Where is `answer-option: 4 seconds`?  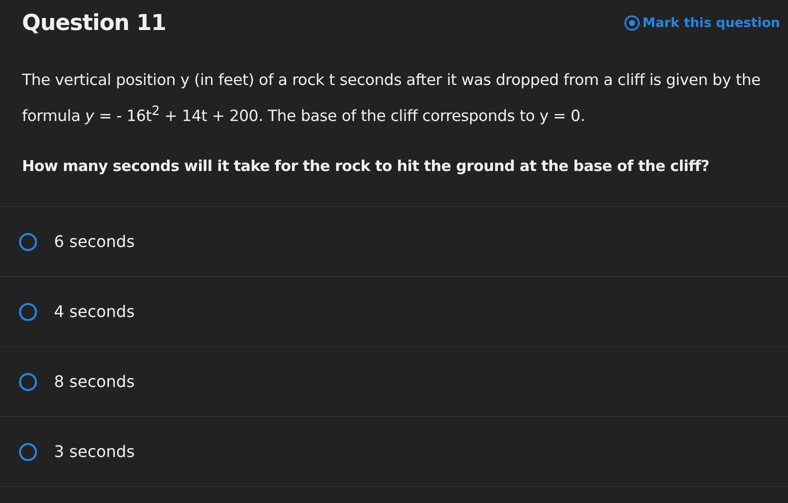
answer-option: 4 seconds is located at coordinates (94, 312).